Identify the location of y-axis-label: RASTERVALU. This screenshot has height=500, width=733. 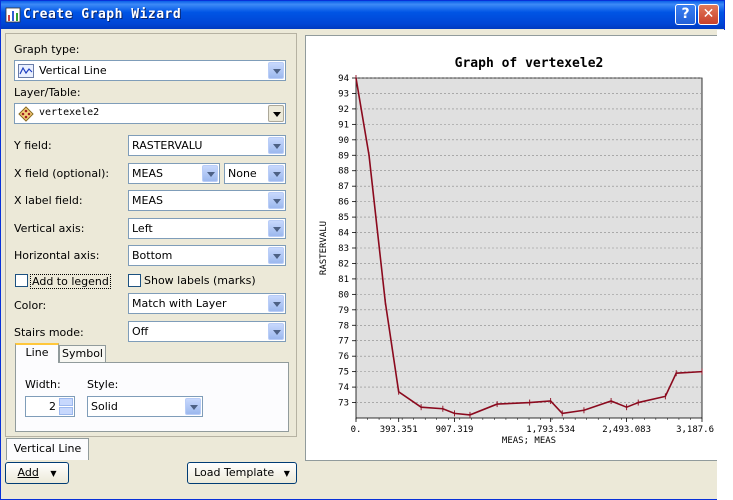
(324, 248).